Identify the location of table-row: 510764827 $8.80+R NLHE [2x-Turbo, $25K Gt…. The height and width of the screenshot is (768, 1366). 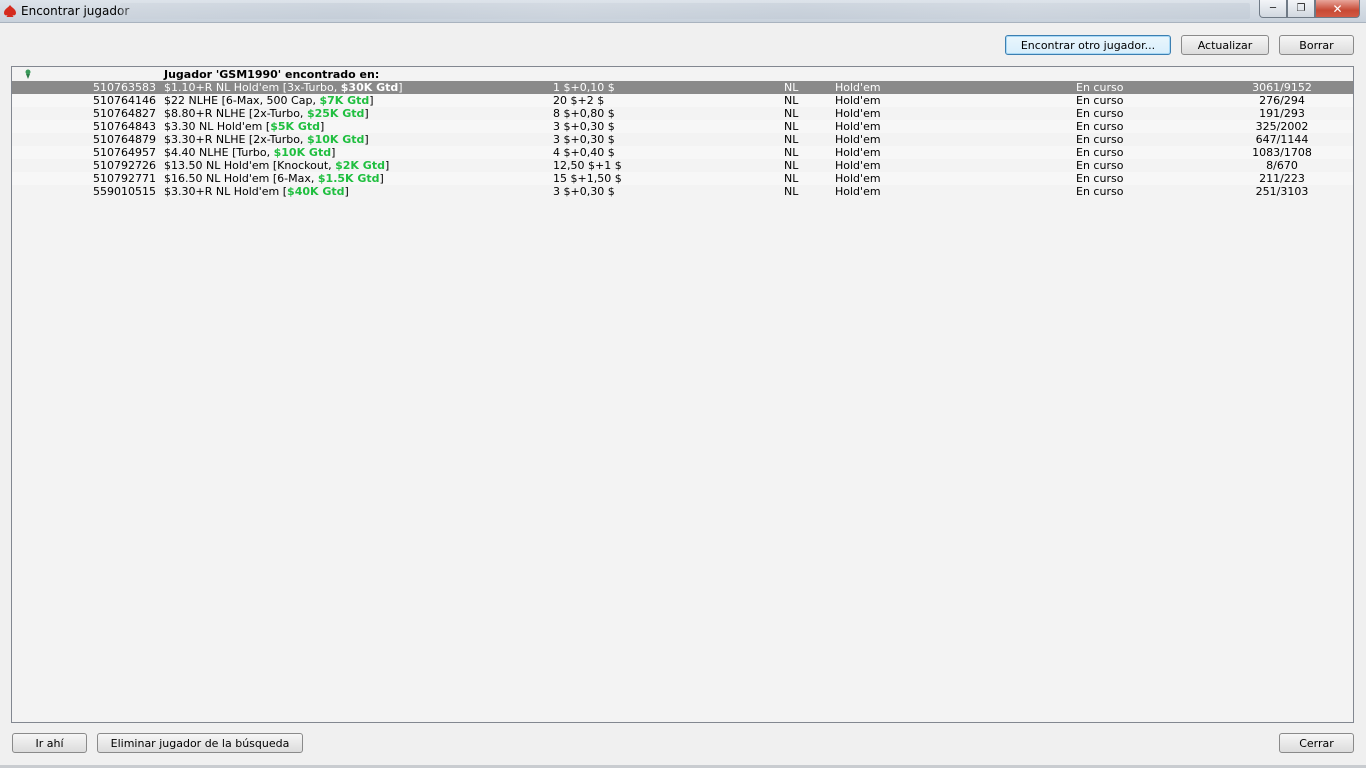
(682, 113).